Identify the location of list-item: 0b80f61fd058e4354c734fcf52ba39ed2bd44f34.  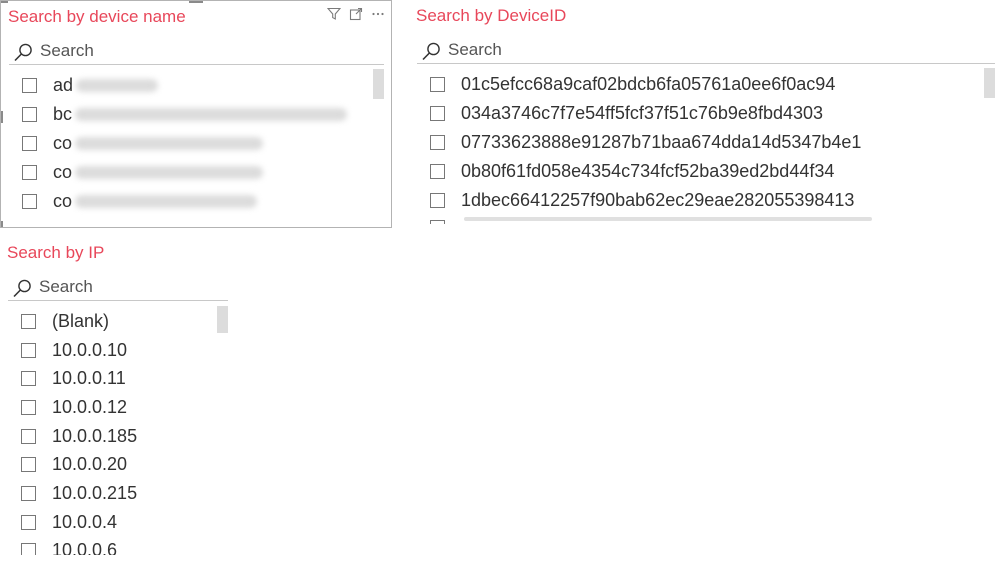
(625, 171).